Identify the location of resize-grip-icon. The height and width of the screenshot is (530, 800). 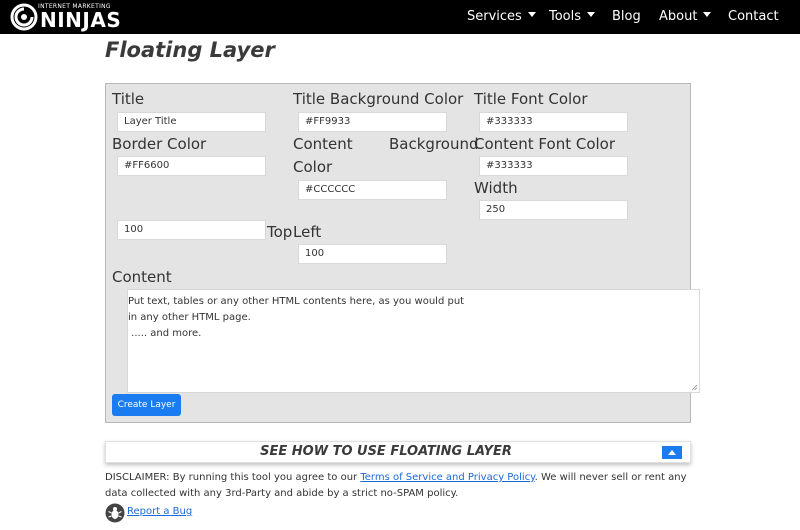
(694, 387).